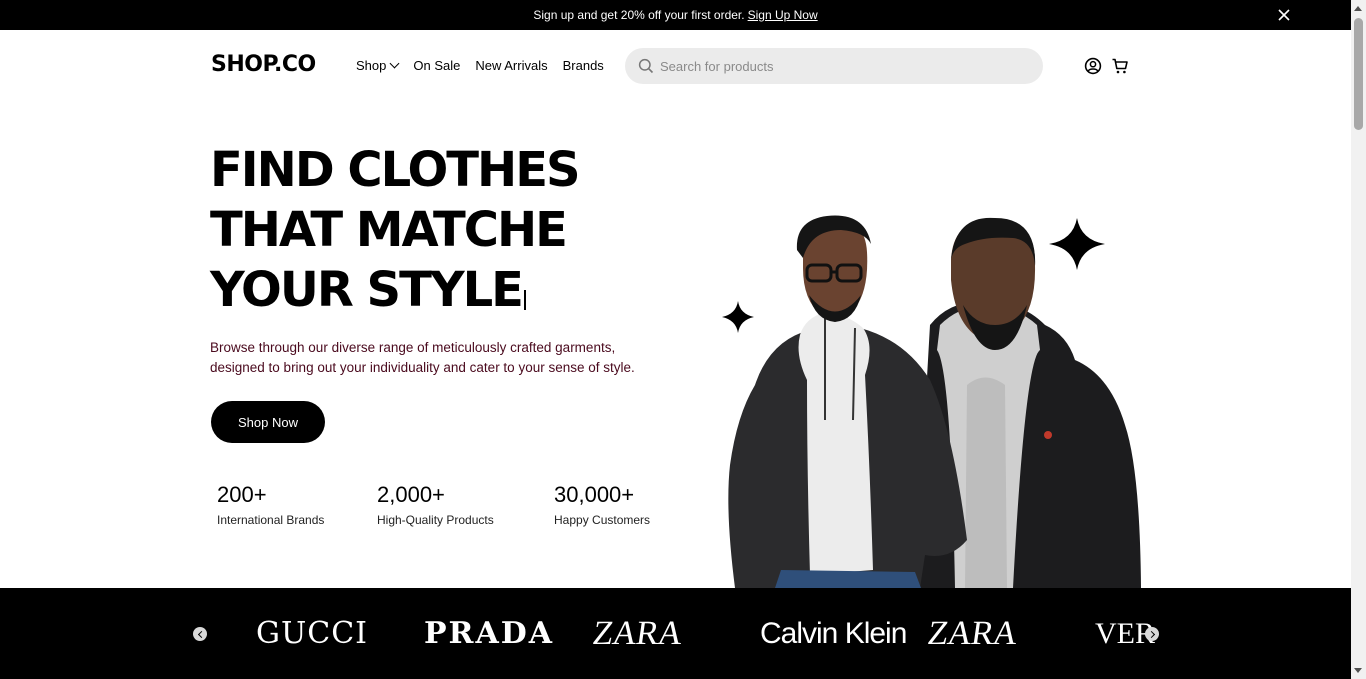  I want to click on nav-item-shop: Shop, so click(378, 65).